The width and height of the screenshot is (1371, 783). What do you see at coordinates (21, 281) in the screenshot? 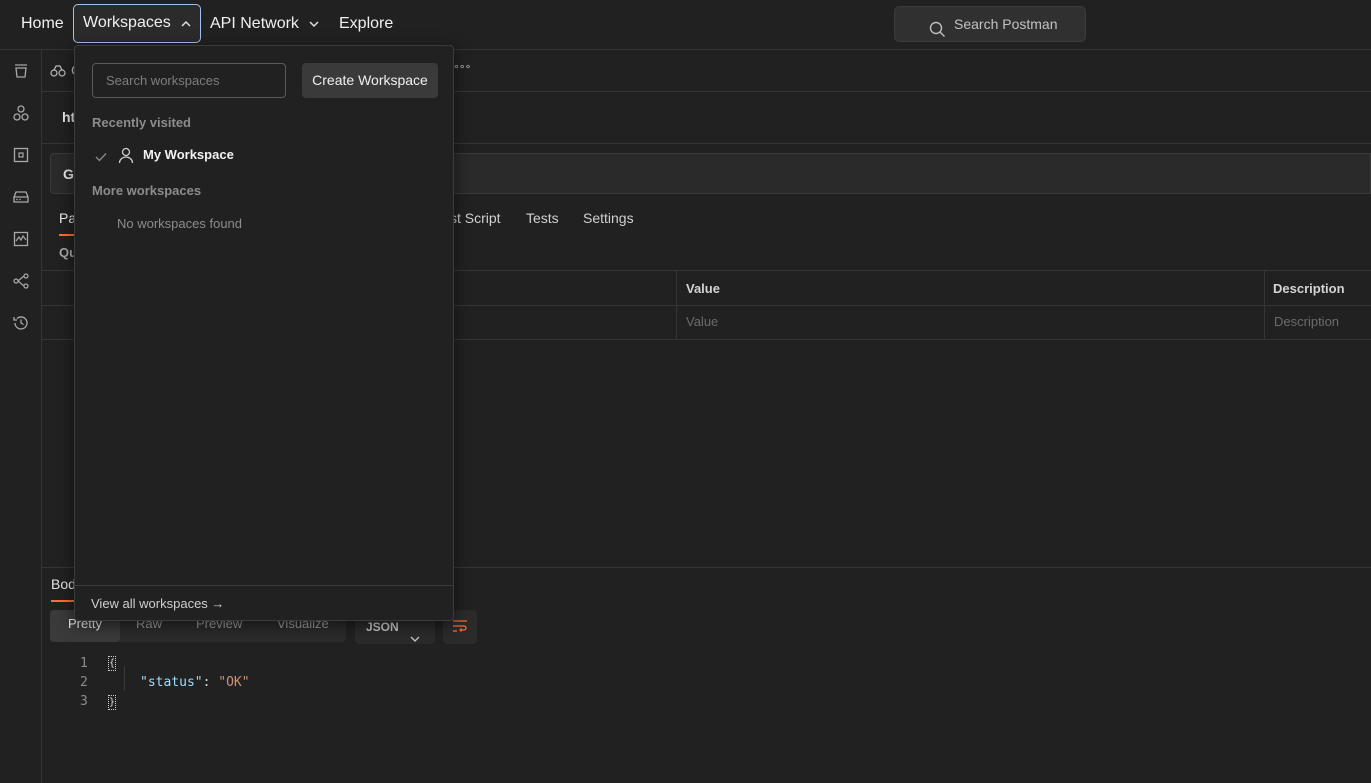
I see `flows-icon` at bounding box center [21, 281].